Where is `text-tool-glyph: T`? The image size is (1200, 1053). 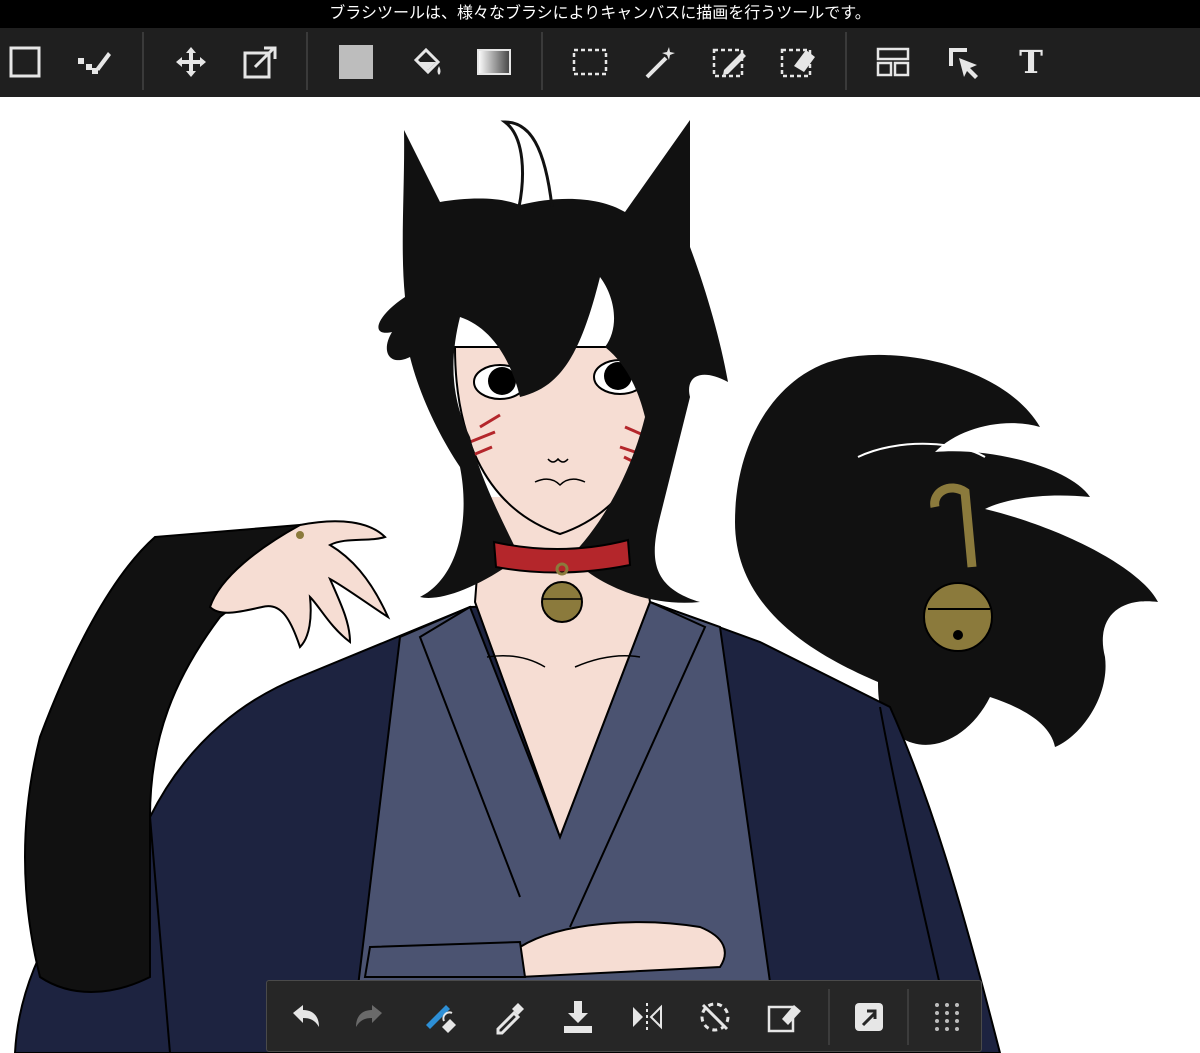 text-tool-glyph: T is located at coordinates (1031, 62).